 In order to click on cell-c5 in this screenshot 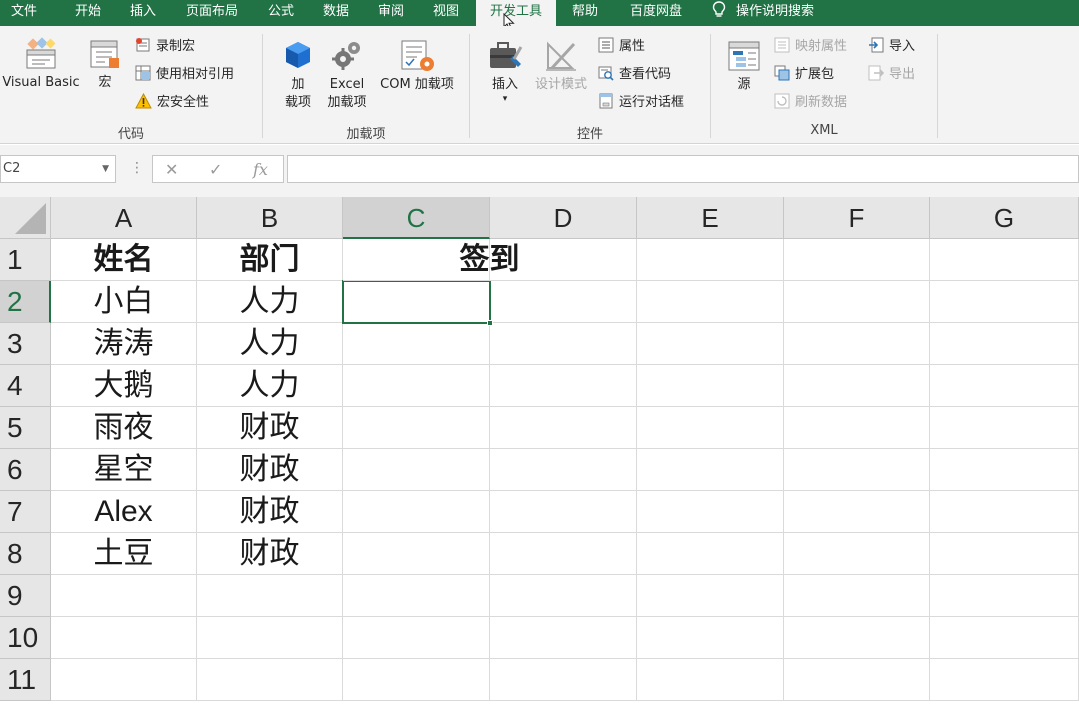, I will do `click(416, 428)`.